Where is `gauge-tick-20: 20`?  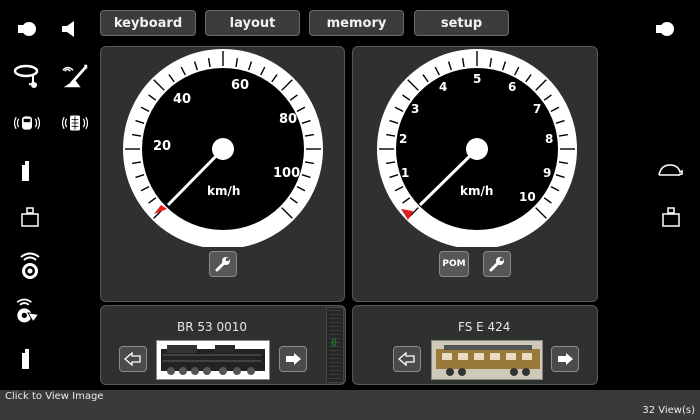
gauge-tick-20: 20 is located at coordinates (162, 146).